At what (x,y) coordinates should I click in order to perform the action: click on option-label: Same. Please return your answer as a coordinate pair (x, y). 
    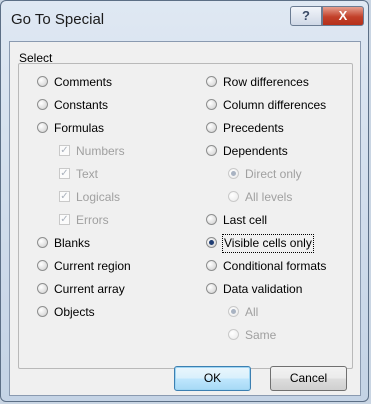
    Looking at the image, I should click on (261, 335).